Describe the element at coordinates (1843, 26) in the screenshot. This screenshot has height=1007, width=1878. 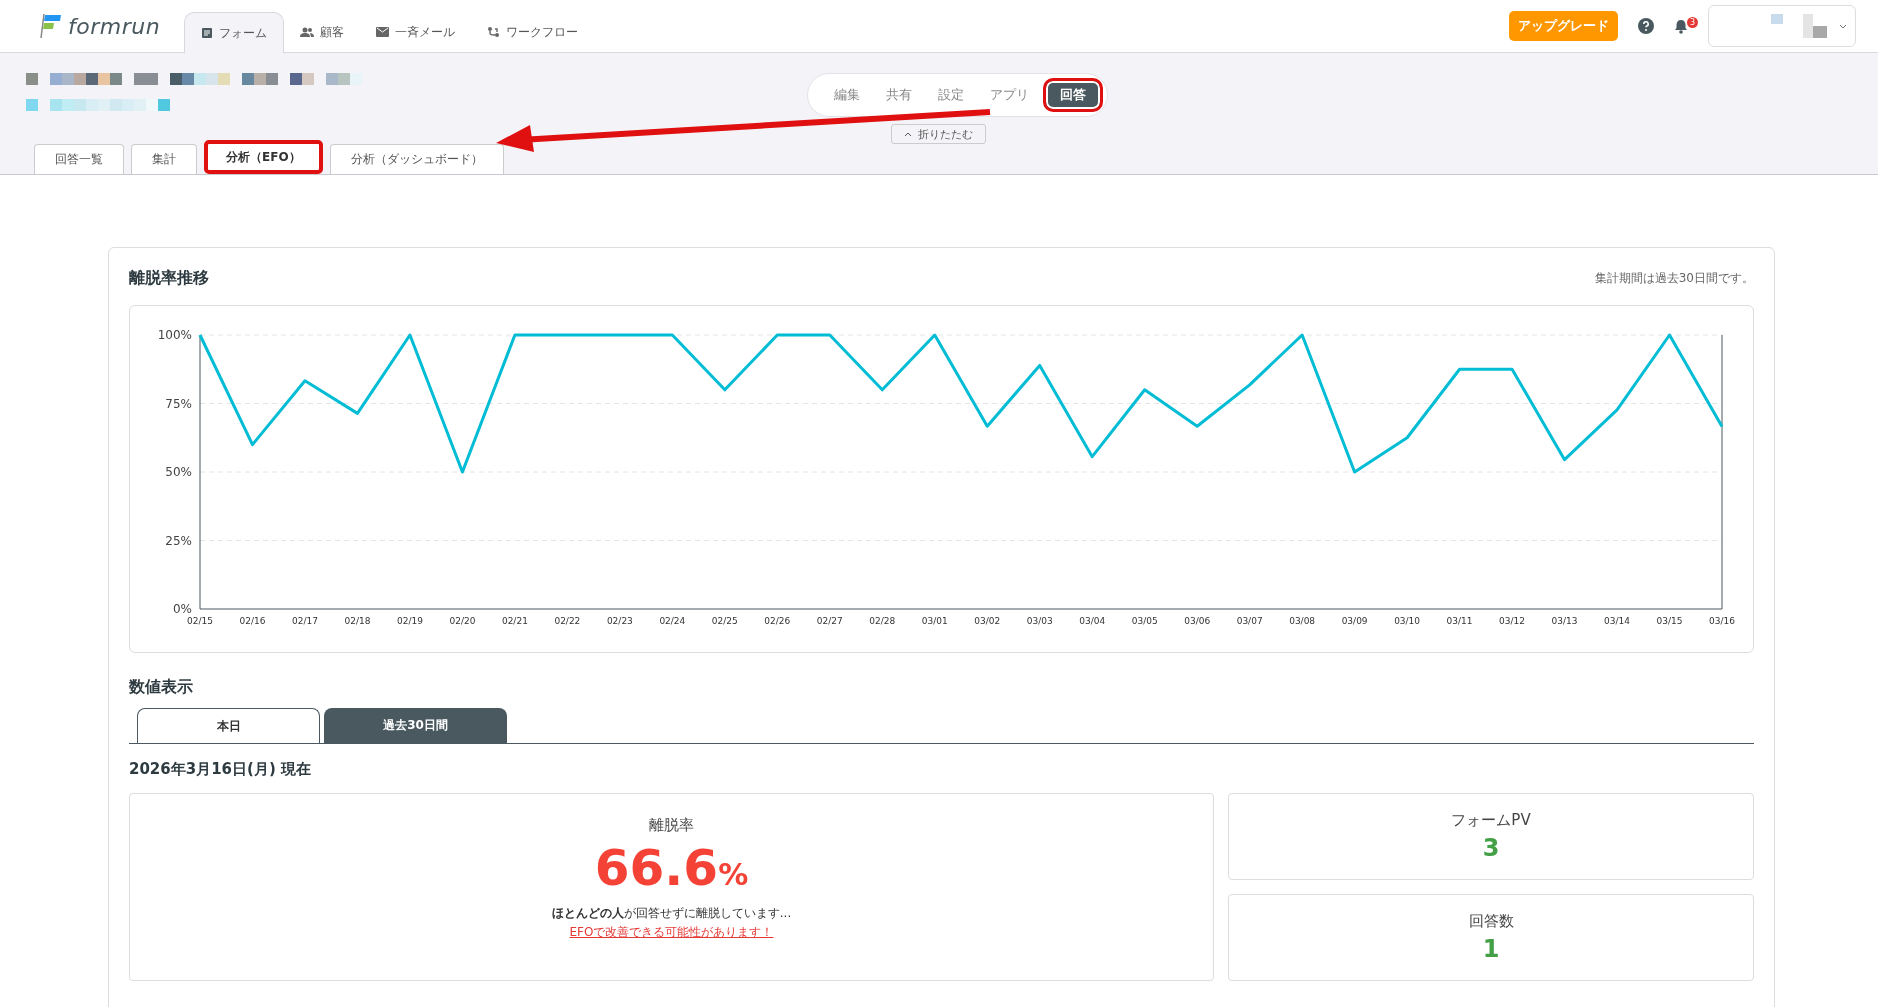
I see `chevron-down-icon` at that location.